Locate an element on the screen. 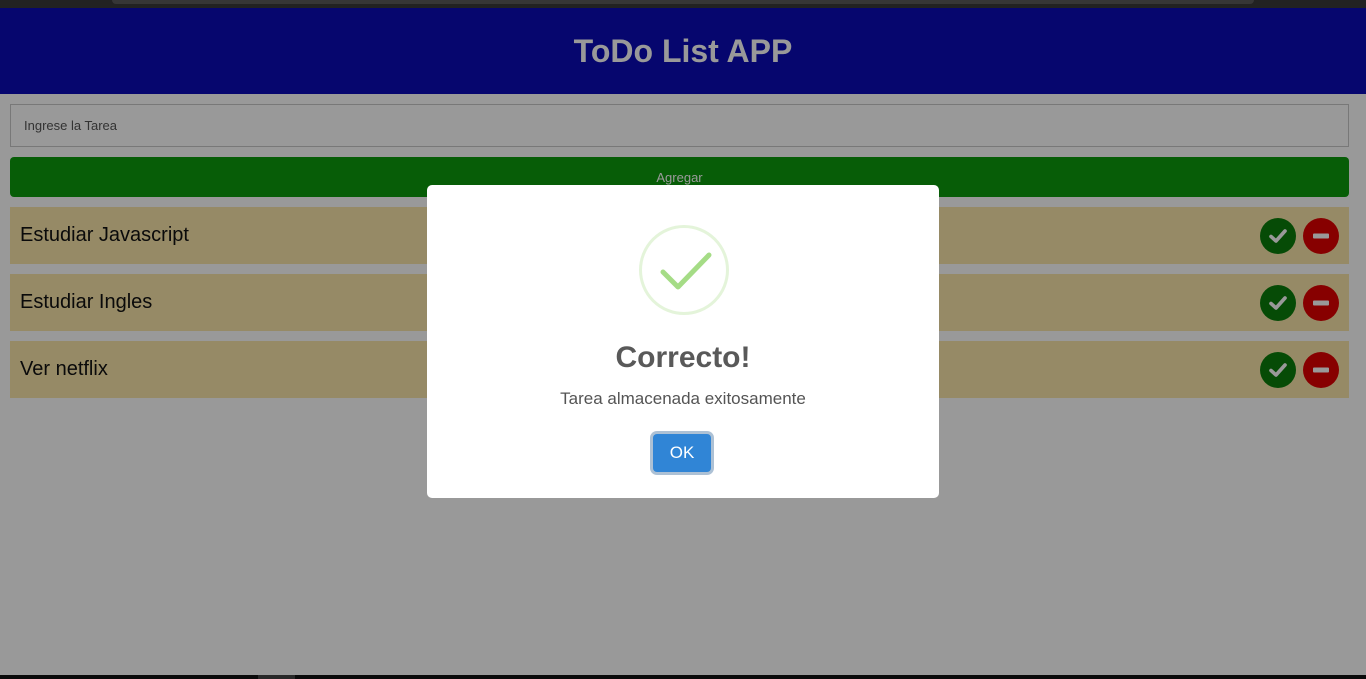 The height and width of the screenshot is (679, 1366). success-check-icon is located at coordinates (684, 270).